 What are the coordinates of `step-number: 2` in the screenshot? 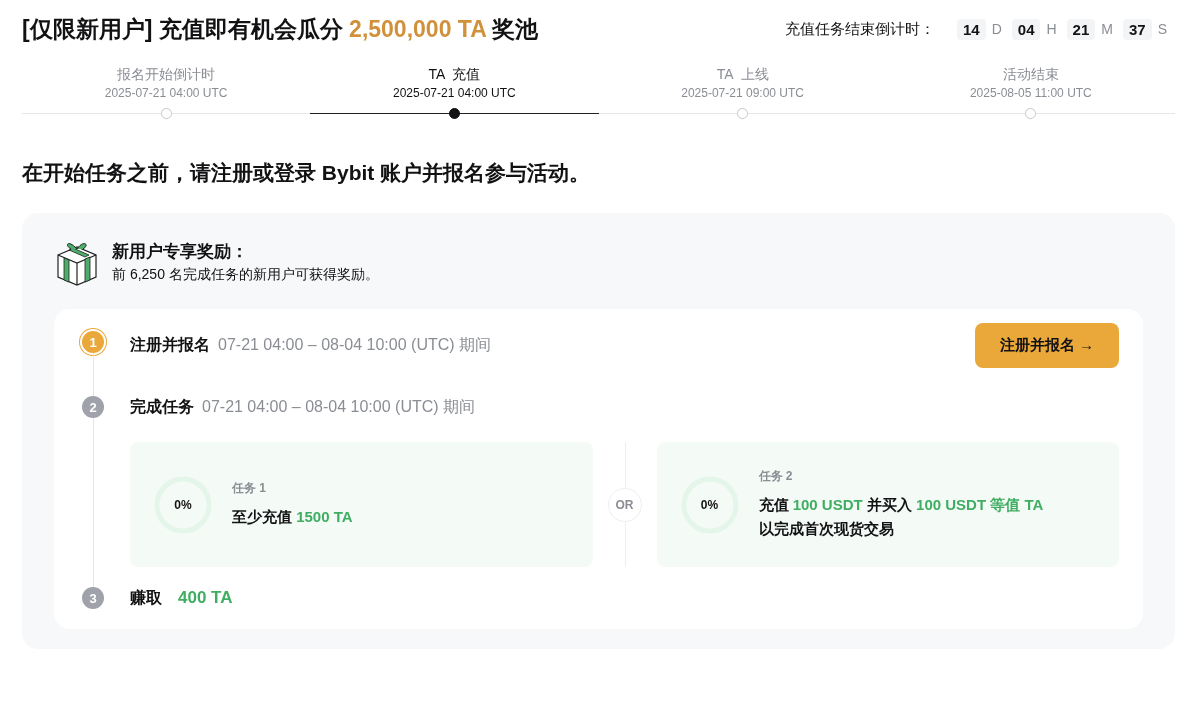 It's located at (93, 407).